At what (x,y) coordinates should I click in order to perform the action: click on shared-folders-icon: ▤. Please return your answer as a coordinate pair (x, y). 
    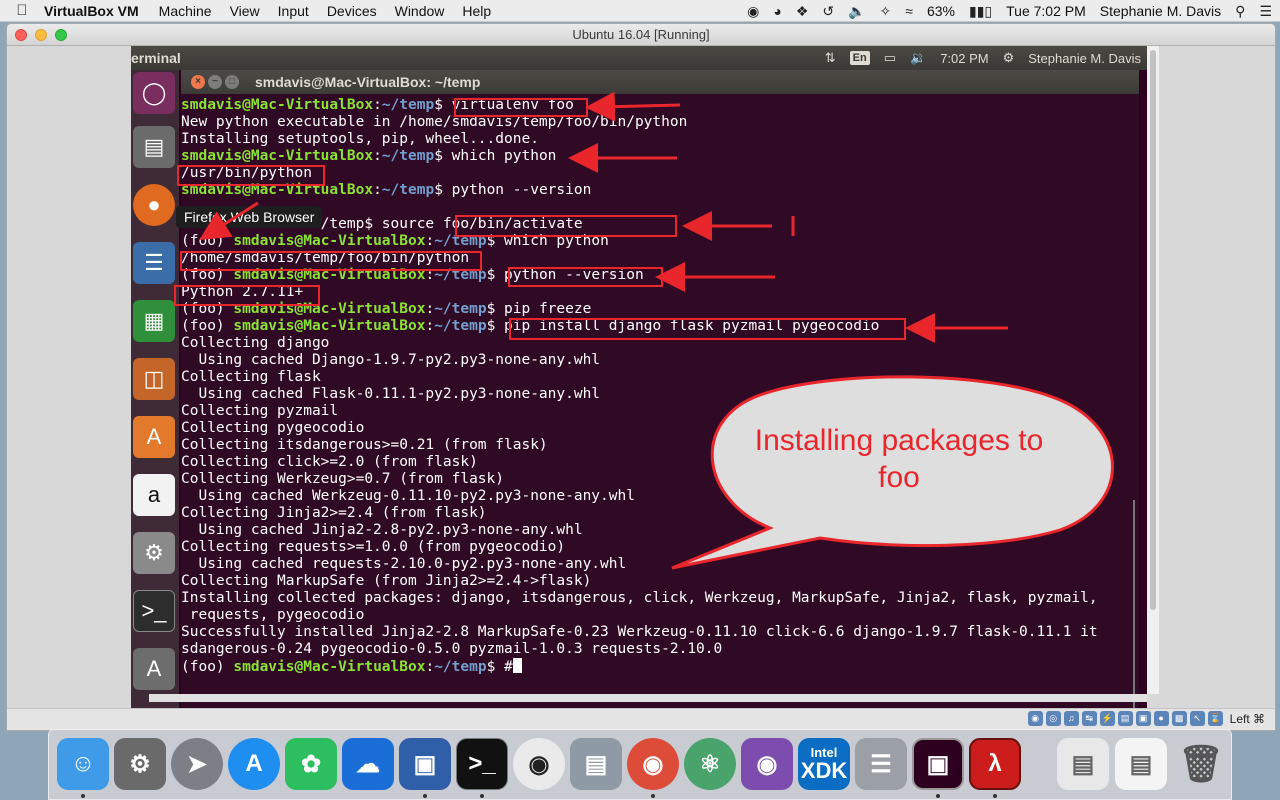
    Looking at the image, I should click on (1125, 718).